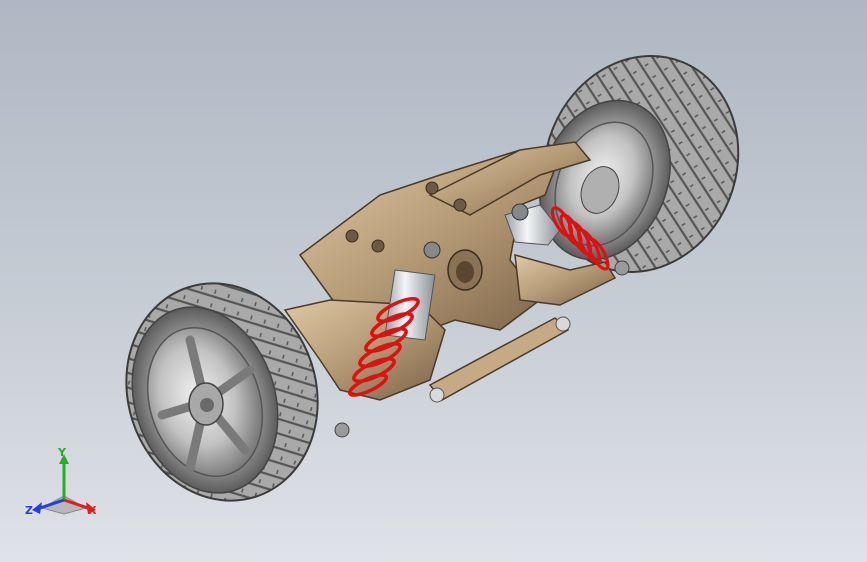 The width and height of the screenshot is (867, 562). Describe the element at coordinates (29, 510) in the screenshot. I see `triad-z-label: Z` at that location.